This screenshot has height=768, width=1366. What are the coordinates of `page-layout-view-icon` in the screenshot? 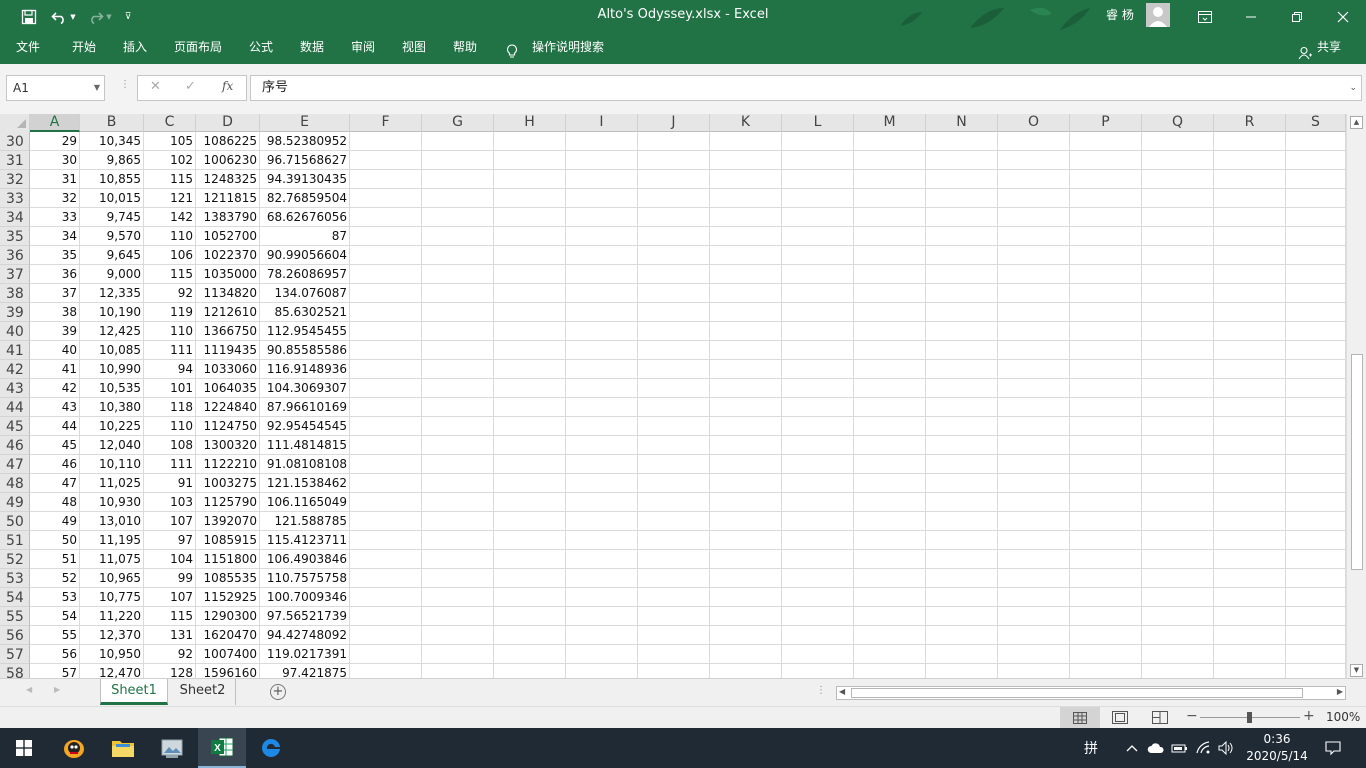 It's located at (1120, 719).